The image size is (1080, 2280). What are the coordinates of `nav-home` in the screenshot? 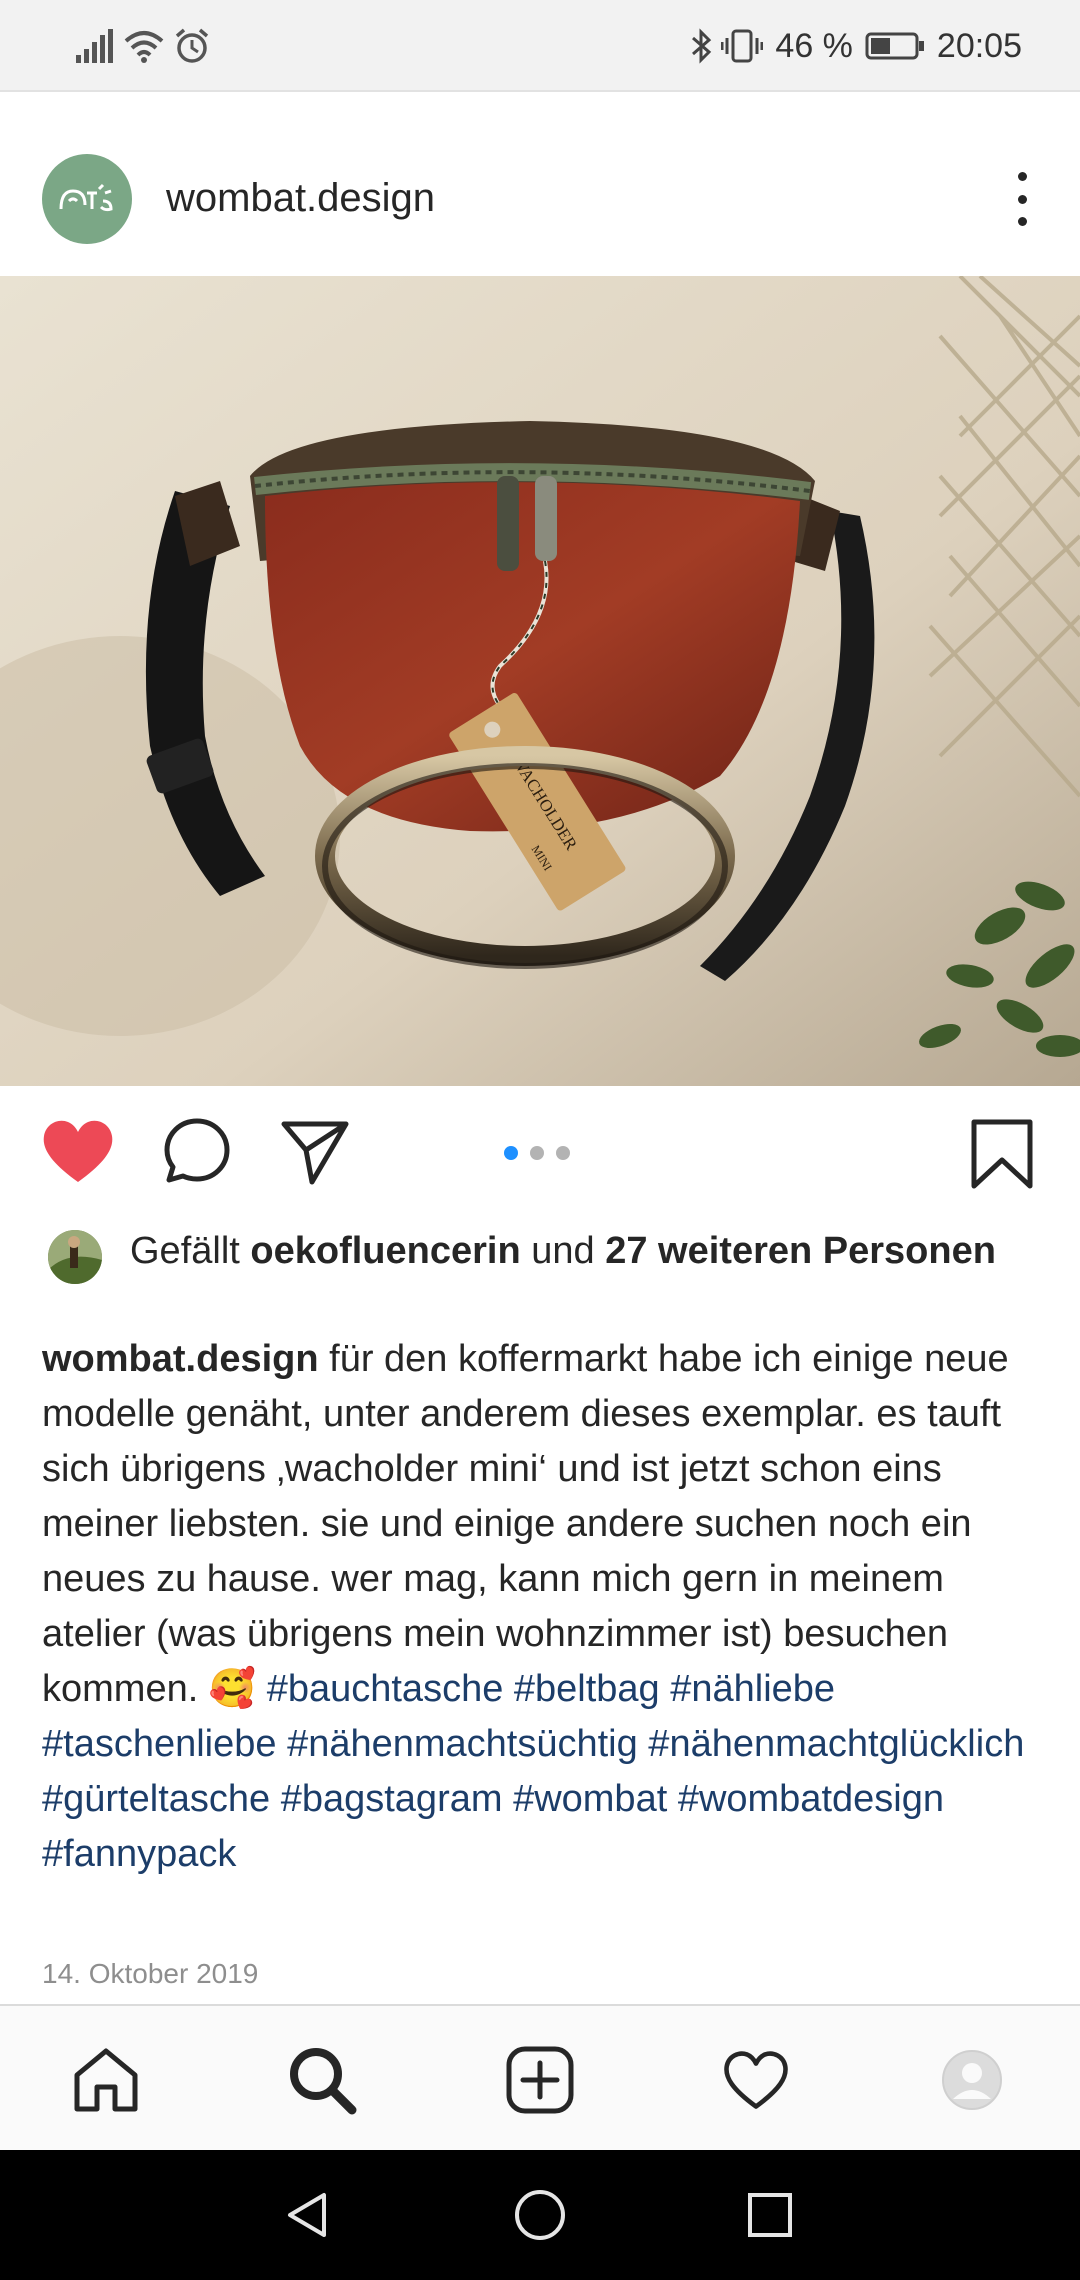 It's located at (106, 2080).